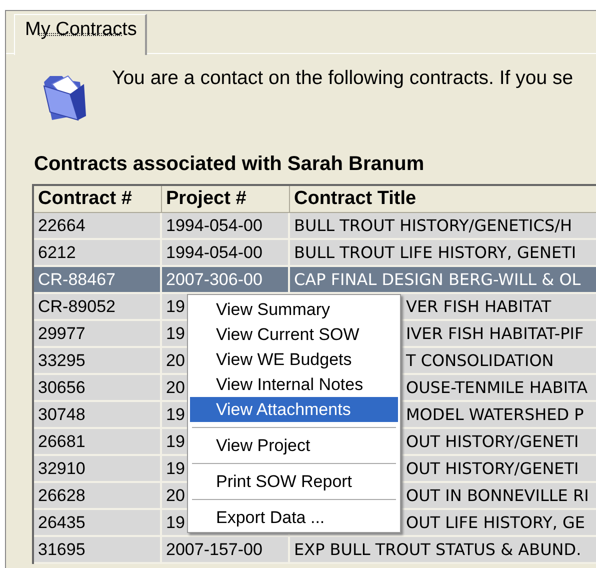 Image resolution: width=596 pixels, height=568 pixels. I want to click on table-cell: EXP BULL TROUT STATUS & ABUND., so click(443, 550).